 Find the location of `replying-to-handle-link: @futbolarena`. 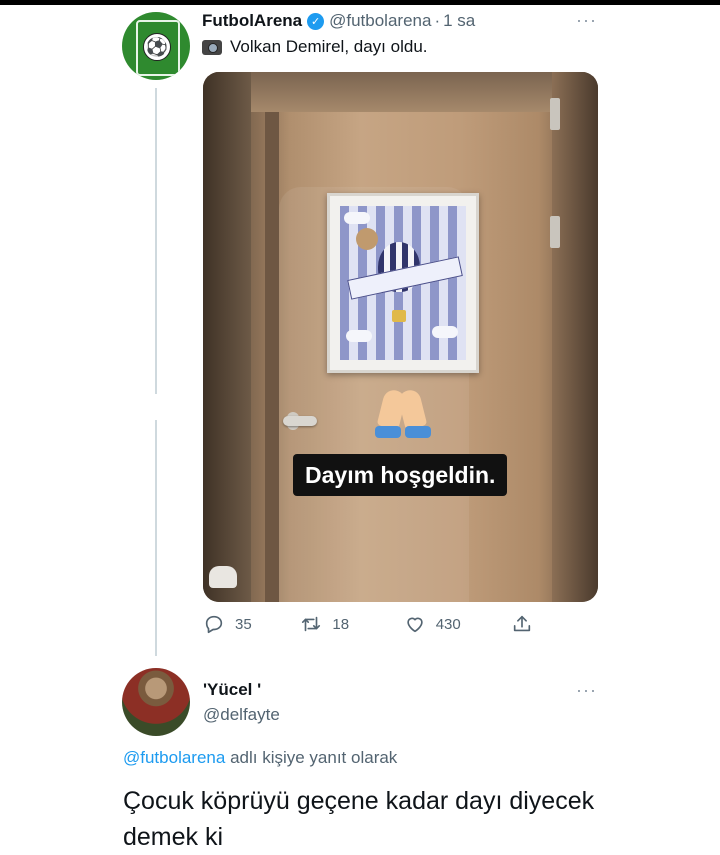

replying-to-handle-link: @futbolarena is located at coordinates (174, 757).